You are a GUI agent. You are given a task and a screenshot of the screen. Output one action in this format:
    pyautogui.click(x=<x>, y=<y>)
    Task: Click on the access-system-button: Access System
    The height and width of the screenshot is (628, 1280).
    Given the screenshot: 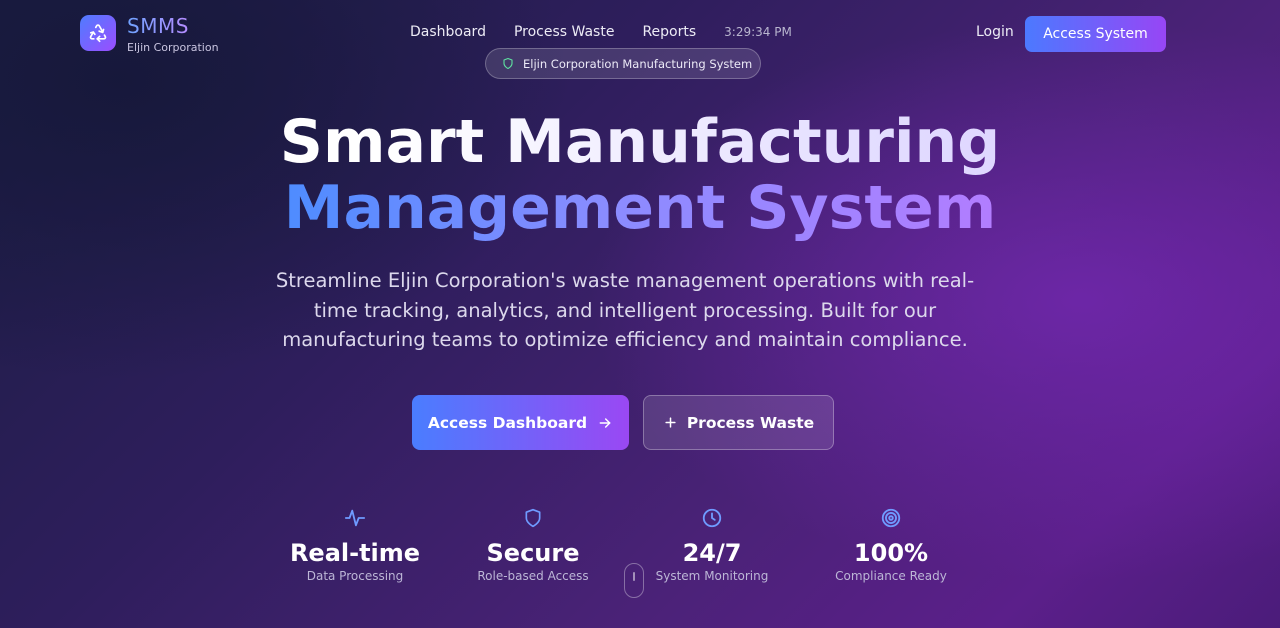 What is the action you would take?
    pyautogui.click(x=1095, y=34)
    